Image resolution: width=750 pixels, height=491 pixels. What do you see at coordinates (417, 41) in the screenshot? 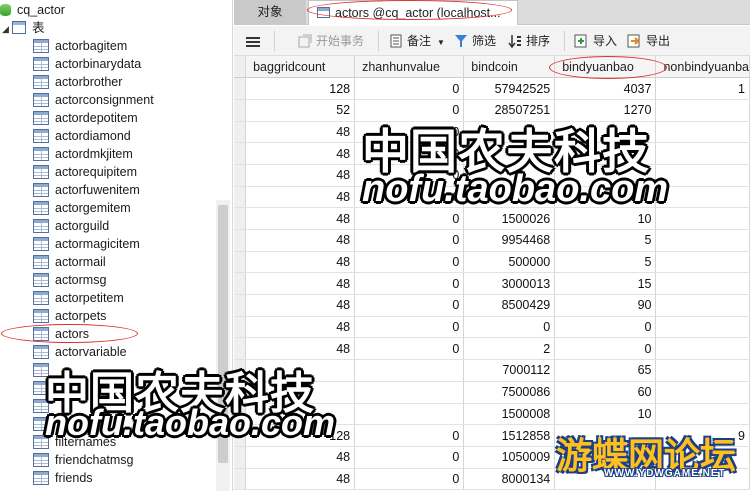
I see `memo-button: 备注 ▼` at bounding box center [417, 41].